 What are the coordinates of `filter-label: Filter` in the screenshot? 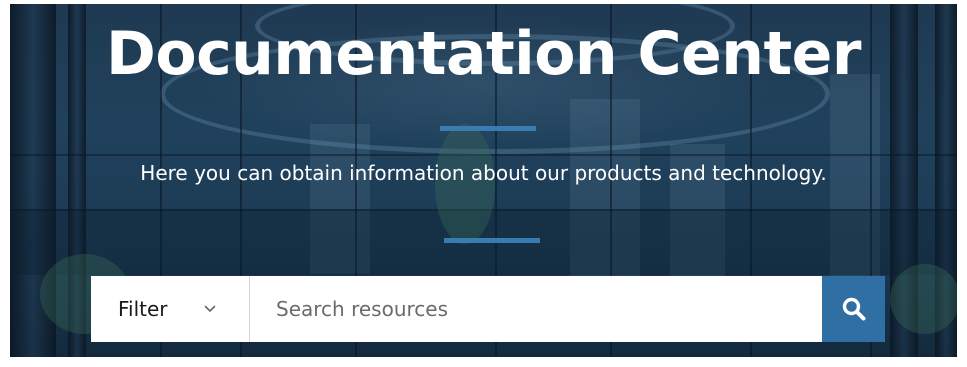 It's located at (143, 309).